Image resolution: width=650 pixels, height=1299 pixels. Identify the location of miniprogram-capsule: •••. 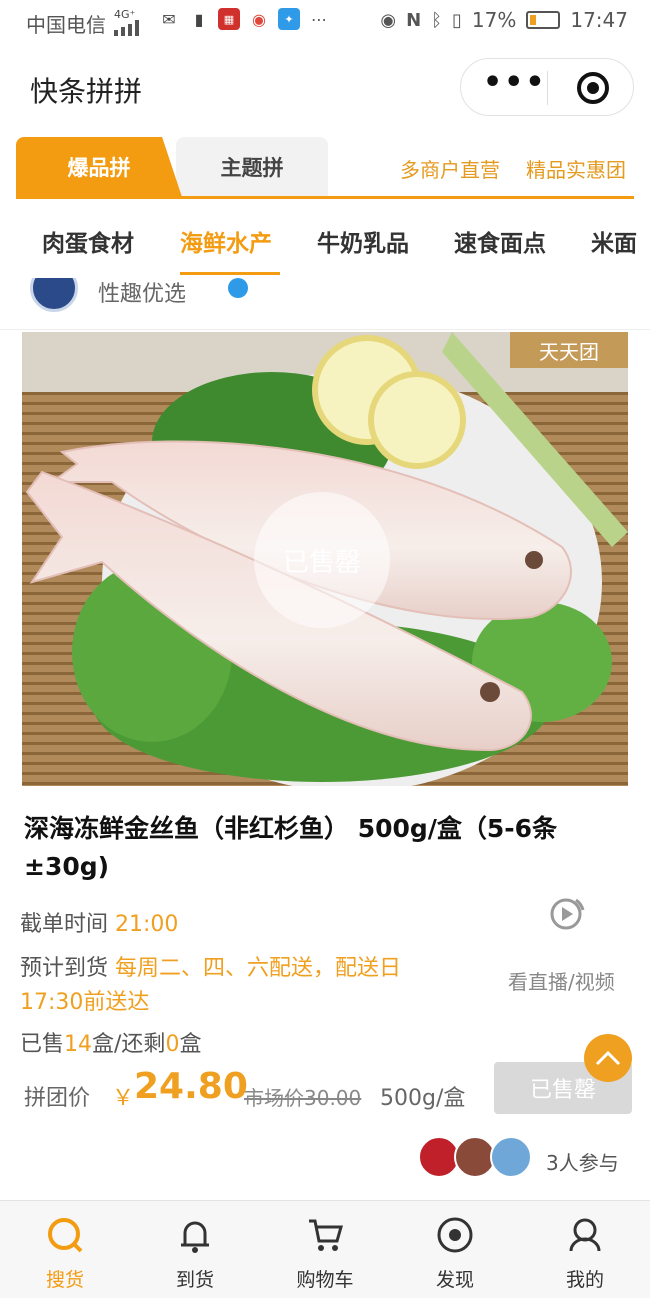
(547, 87).